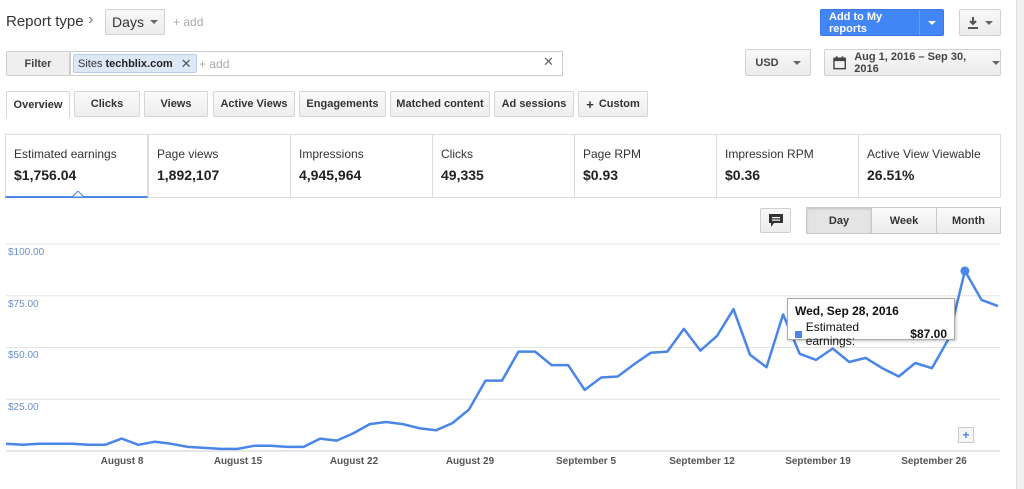 Image resolution: width=1024 pixels, height=489 pixels. Describe the element at coordinates (90, 63) in the screenshot. I see `chip-key: Sites` at that location.